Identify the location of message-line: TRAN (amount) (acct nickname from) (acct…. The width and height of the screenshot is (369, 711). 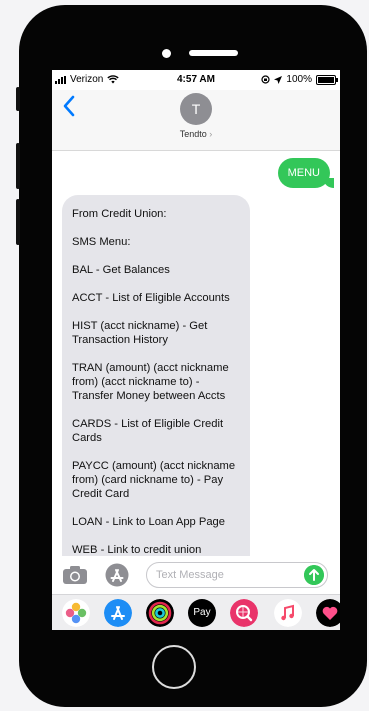
(150, 382).